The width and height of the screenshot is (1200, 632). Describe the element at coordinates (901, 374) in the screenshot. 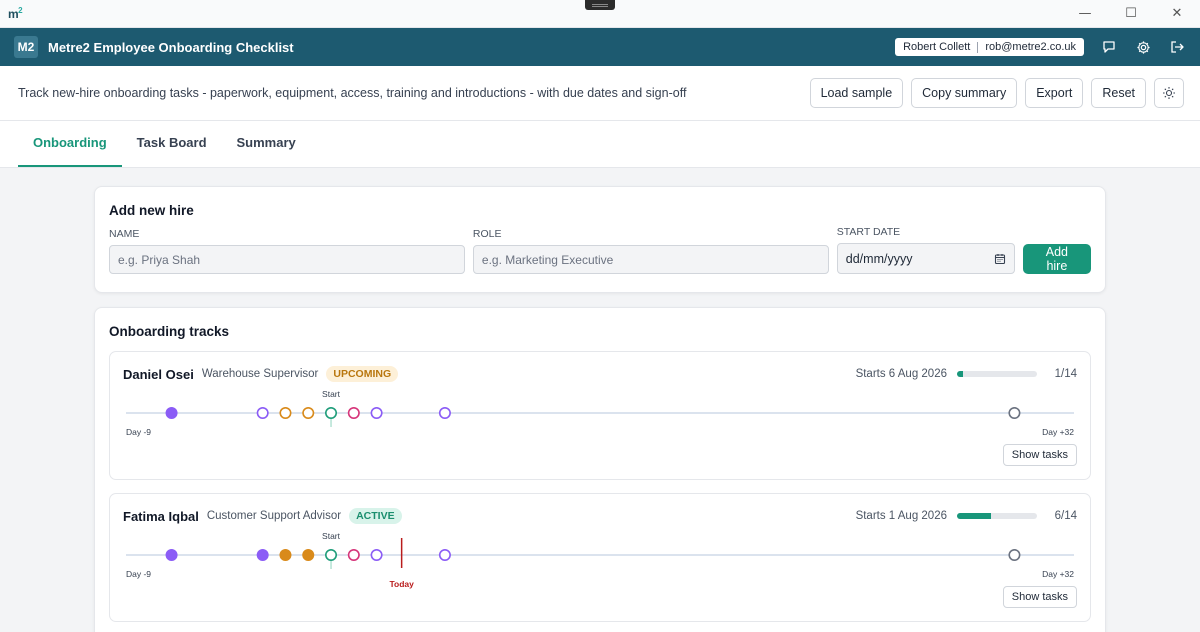

I see `start-date-text: Starts 6 Aug 2026` at that location.